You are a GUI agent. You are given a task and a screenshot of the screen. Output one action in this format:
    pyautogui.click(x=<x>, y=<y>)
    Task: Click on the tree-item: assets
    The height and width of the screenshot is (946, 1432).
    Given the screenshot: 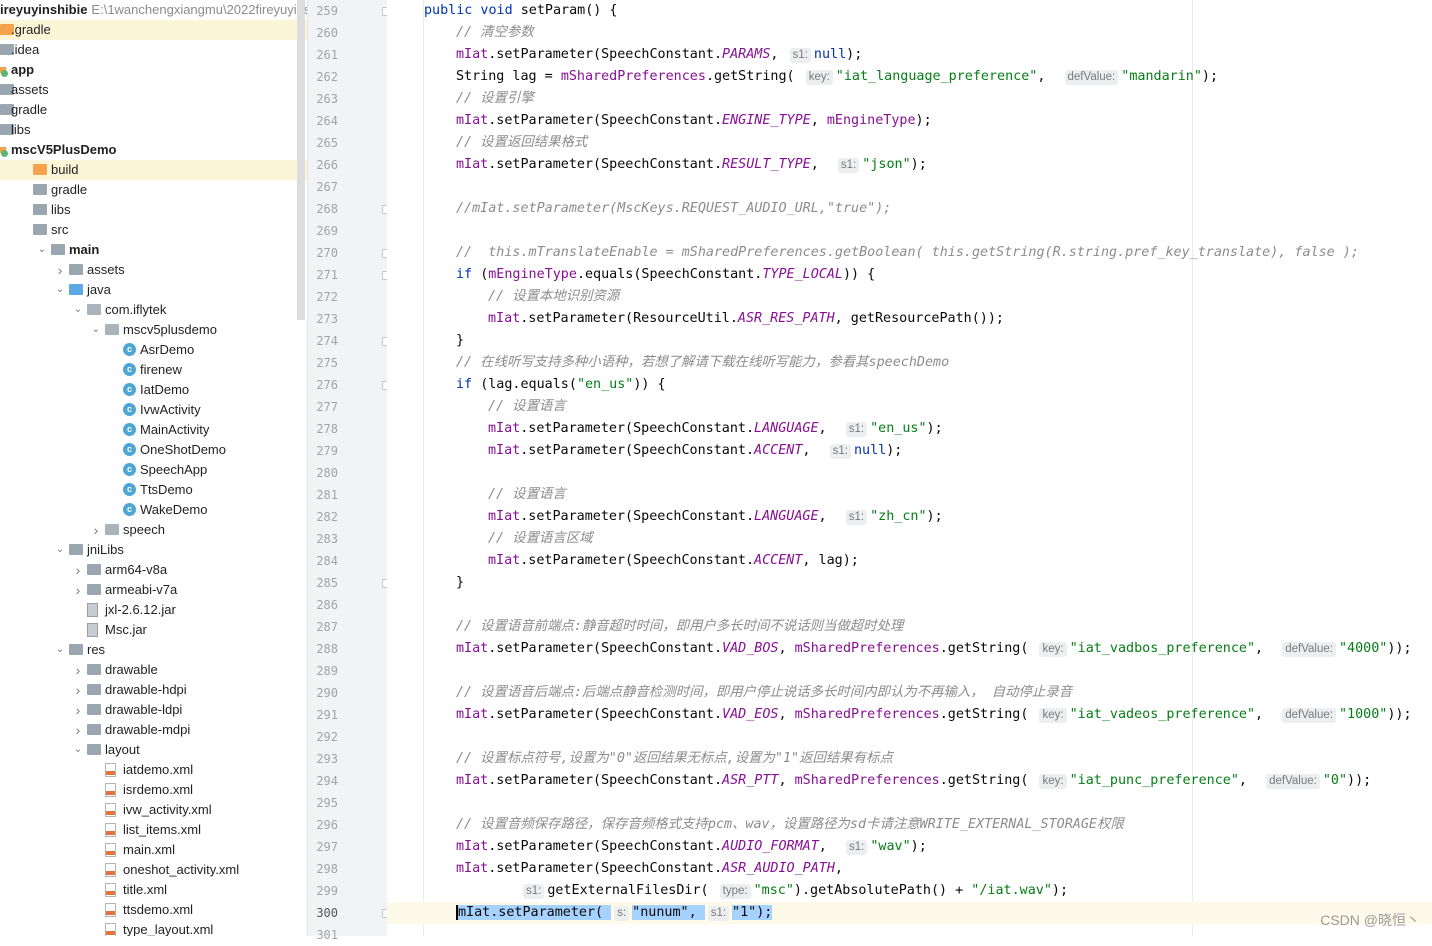 What is the action you would take?
    pyautogui.click(x=153, y=90)
    